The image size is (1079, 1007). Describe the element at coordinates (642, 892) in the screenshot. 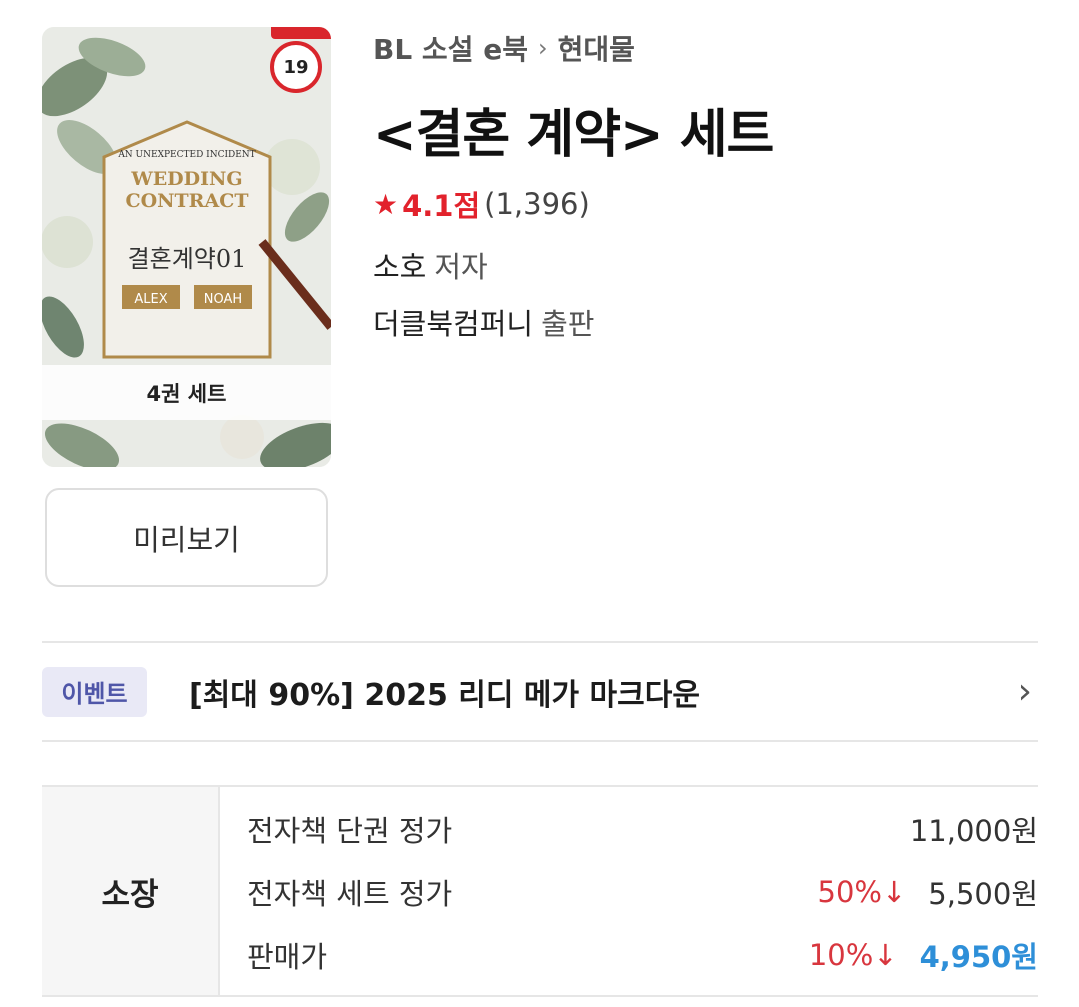

I see `price-row-set: 전자책 세트 정가 50%↓ 5,500원` at that location.